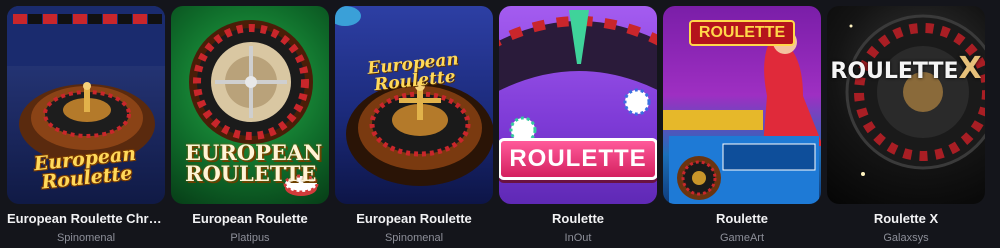  What do you see at coordinates (894, 71) in the screenshot?
I see `game-logo-text: ROULETTE` at bounding box center [894, 71].